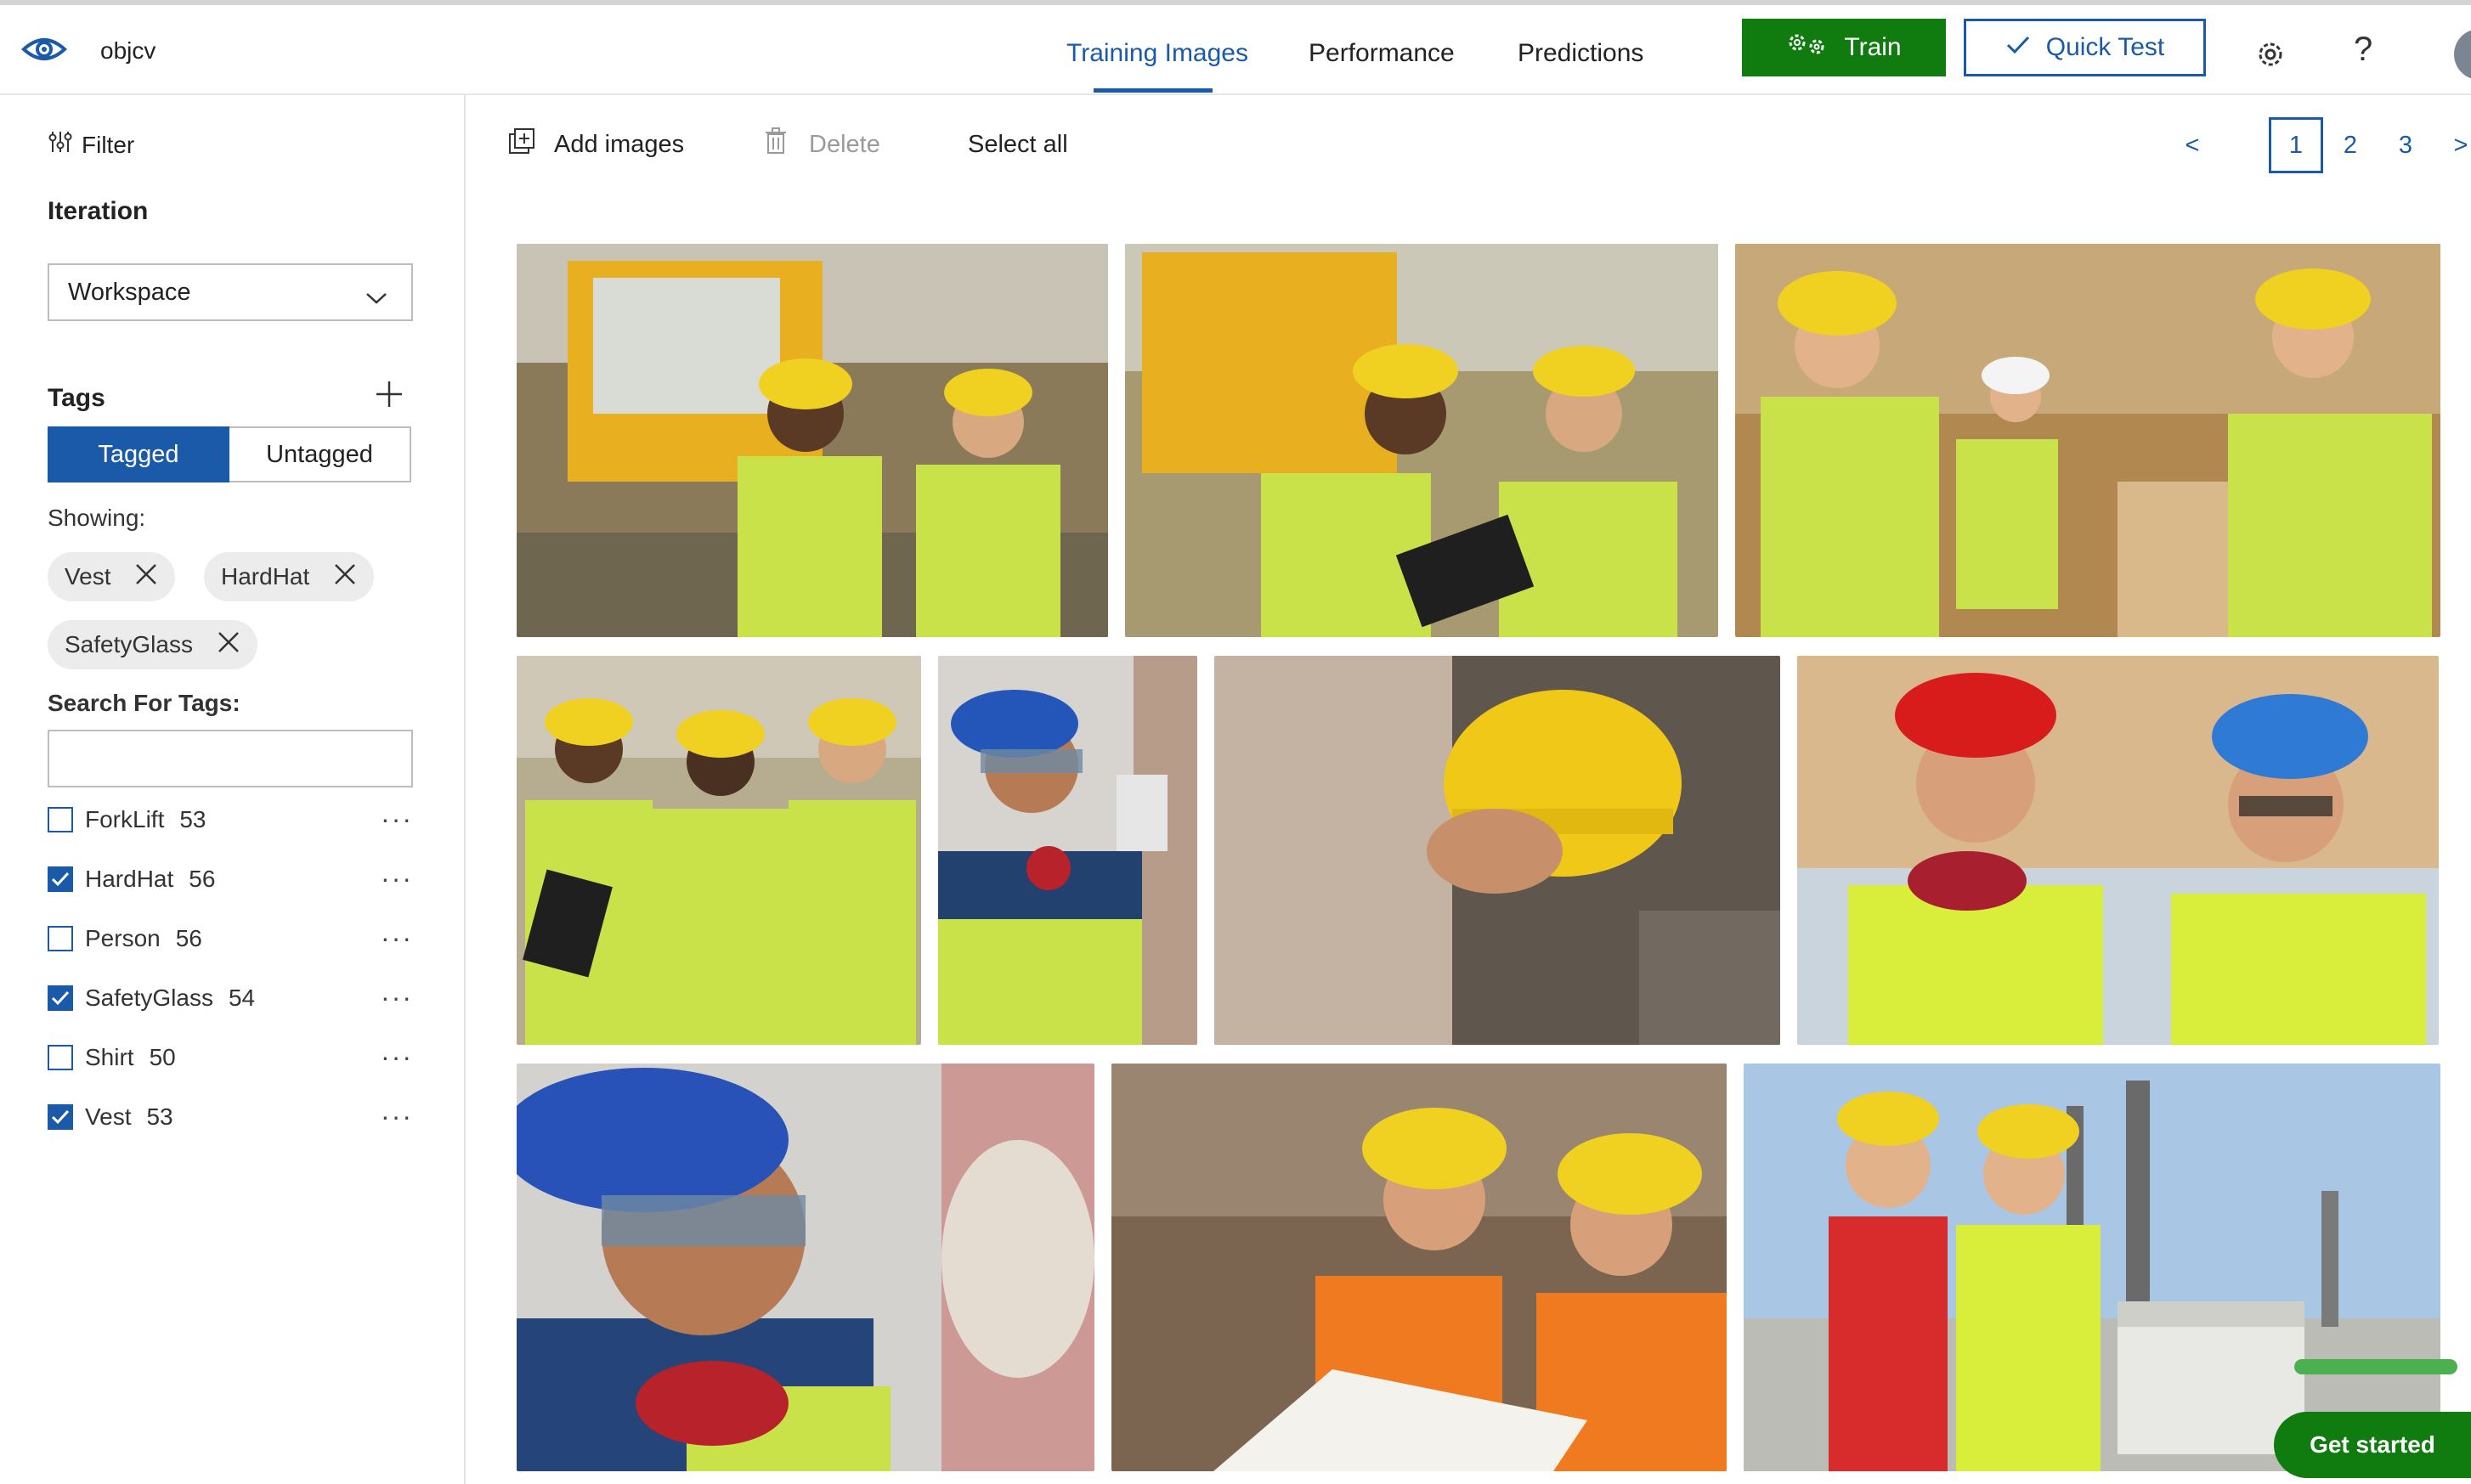  What do you see at coordinates (2105, 47) in the screenshot?
I see `quick-test-label: Quick Test` at bounding box center [2105, 47].